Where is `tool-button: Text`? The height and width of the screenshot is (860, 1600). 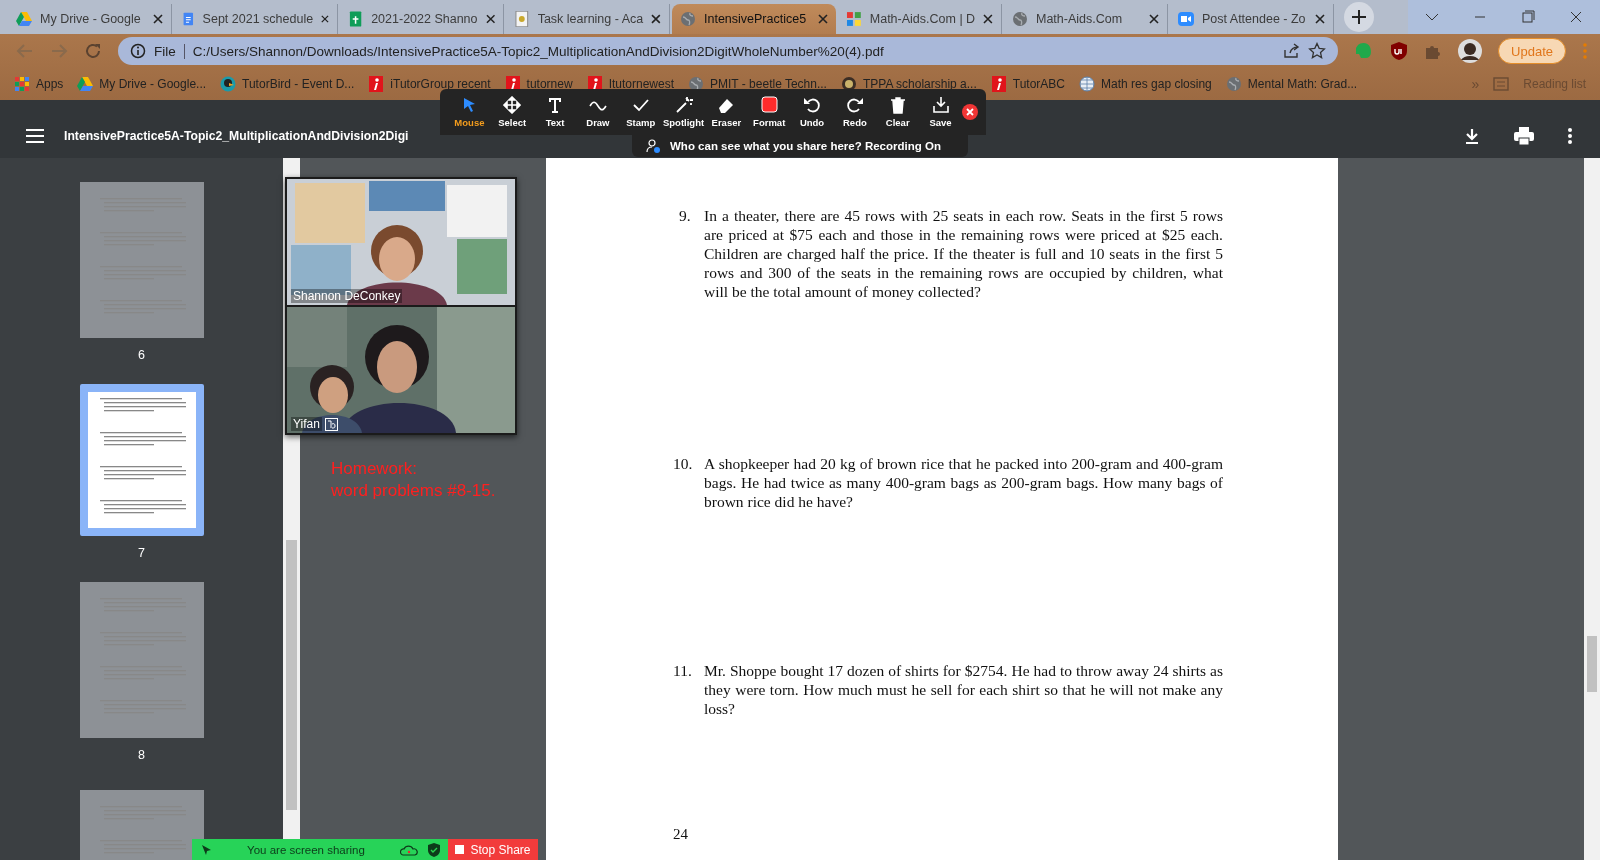 tool-button: Text is located at coordinates (555, 112).